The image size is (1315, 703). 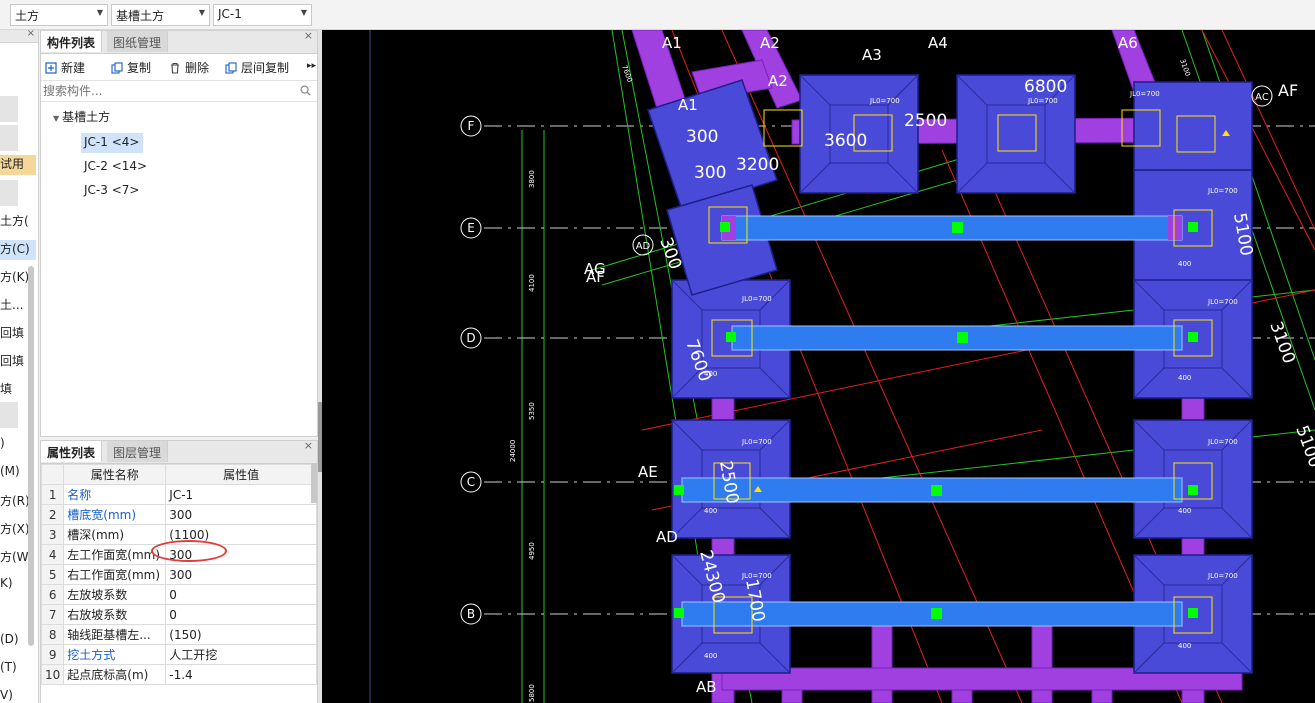 What do you see at coordinates (706, 687) in the screenshot?
I see `axis-tag-ab: AB` at bounding box center [706, 687].